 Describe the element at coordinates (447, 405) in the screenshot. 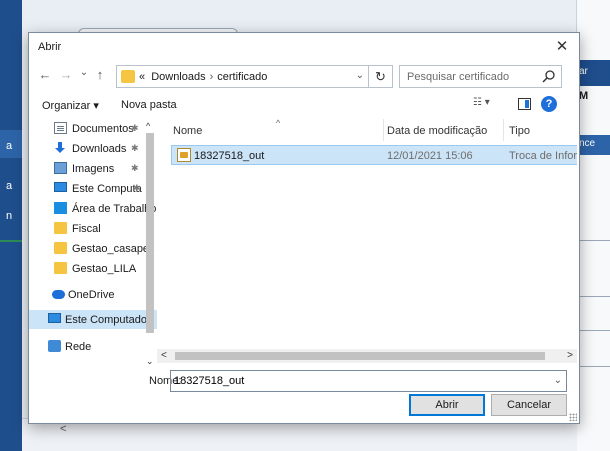

I see `open-button: Abrir` at that location.